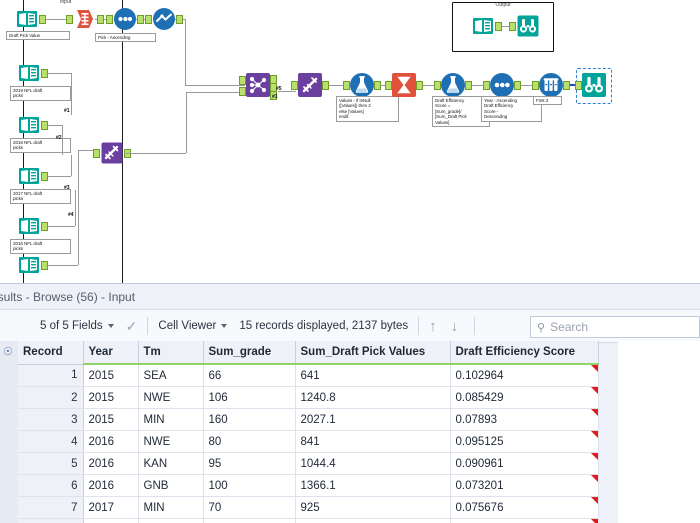 This screenshot has height=523, width=700. What do you see at coordinates (524, 508) in the screenshot?
I see `cell-draft-efficiency-score: 0.075676` at bounding box center [524, 508].